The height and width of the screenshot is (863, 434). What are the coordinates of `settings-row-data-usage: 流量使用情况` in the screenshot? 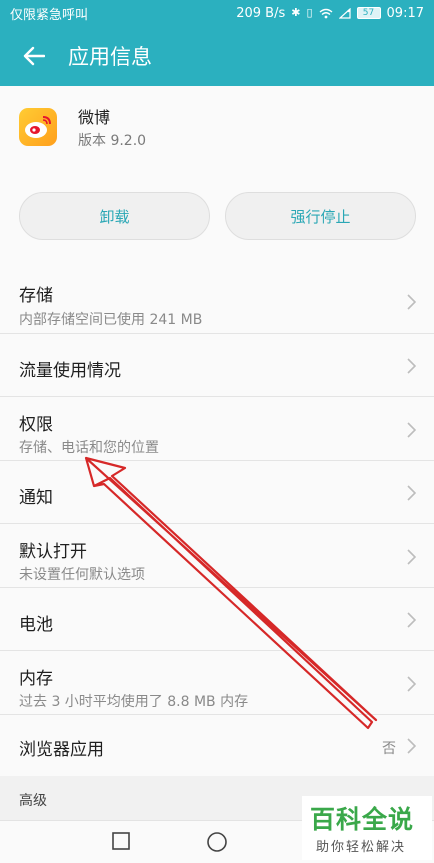 It's located at (217, 365).